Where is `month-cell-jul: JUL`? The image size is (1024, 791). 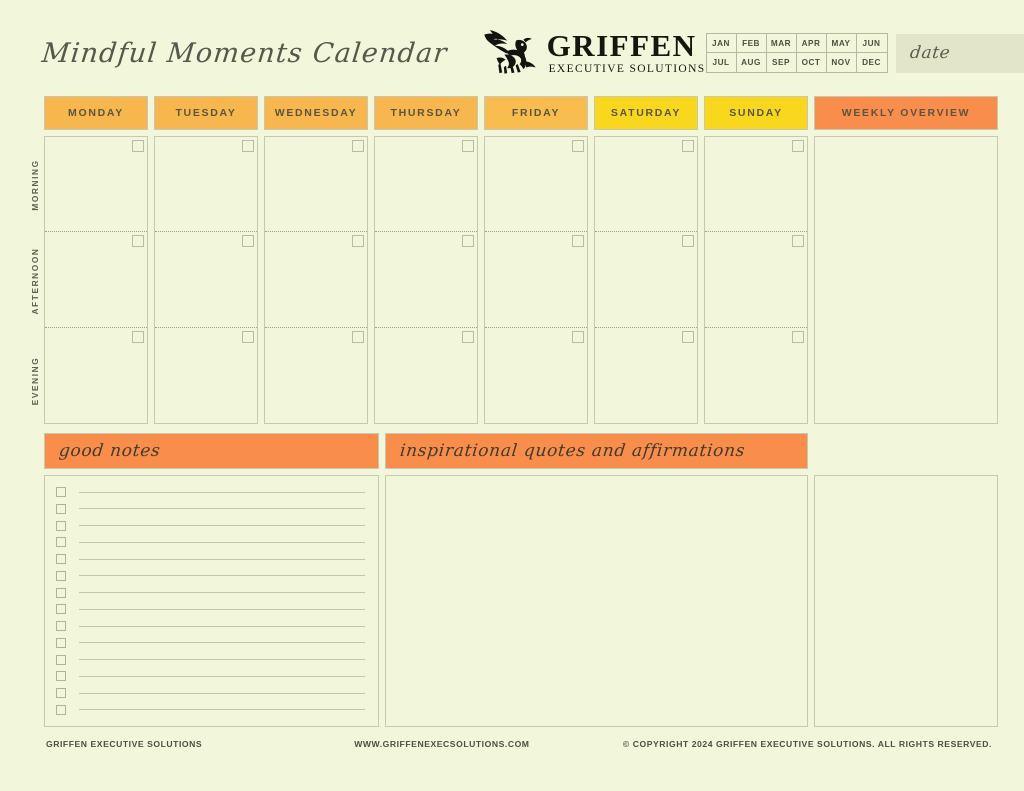
month-cell-jul: JUL is located at coordinates (722, 62).